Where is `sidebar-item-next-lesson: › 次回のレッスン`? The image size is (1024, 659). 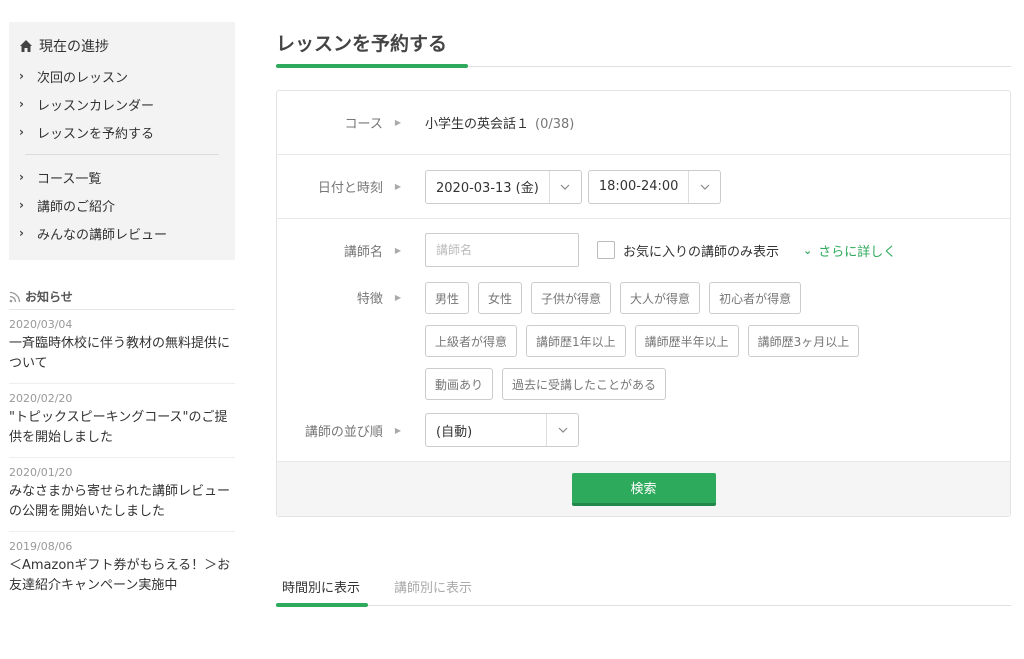 sidebar-item-next-lesson: › 次回のレッスン is located at coordinates (122, 76).